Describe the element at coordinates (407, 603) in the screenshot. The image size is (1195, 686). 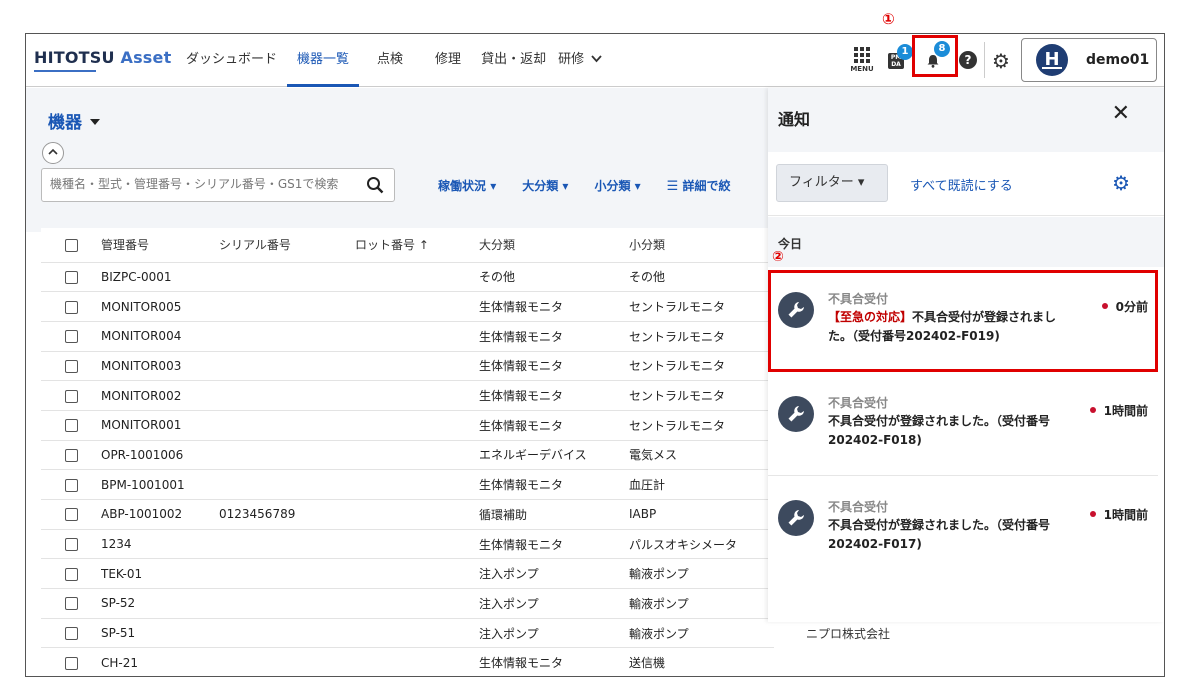
I see `table-row: SP-52 注入ポンプ 輸液ポンプ` at that location.